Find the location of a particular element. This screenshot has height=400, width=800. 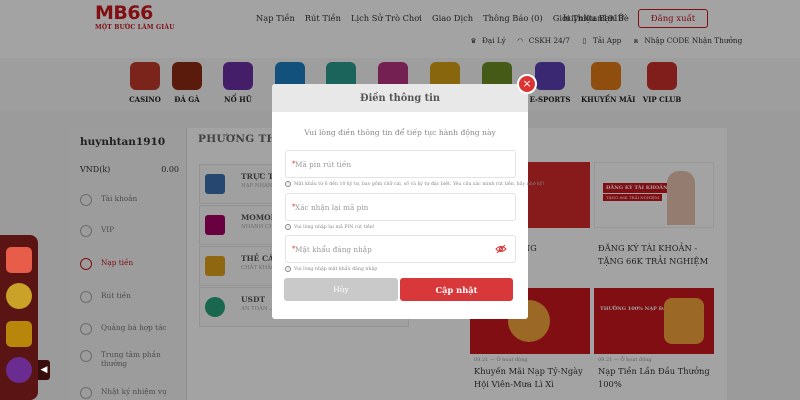

eye-off-icon is located at coordinates (501, 249).